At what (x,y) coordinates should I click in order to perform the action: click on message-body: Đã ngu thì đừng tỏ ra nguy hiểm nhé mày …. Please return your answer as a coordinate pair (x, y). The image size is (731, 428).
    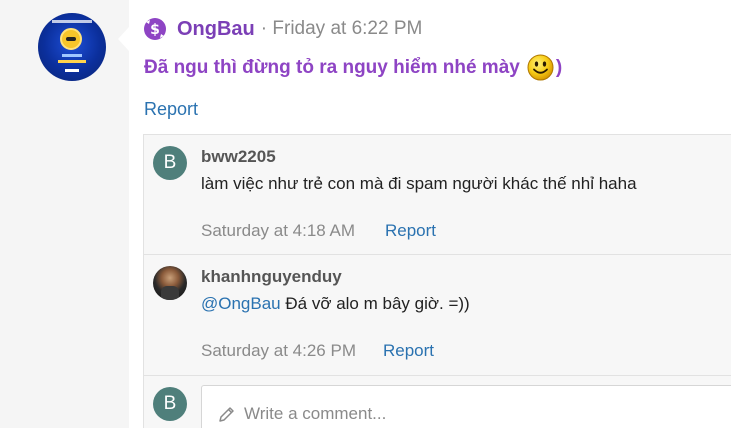
    Looking at the image, I should click on (353, 67).